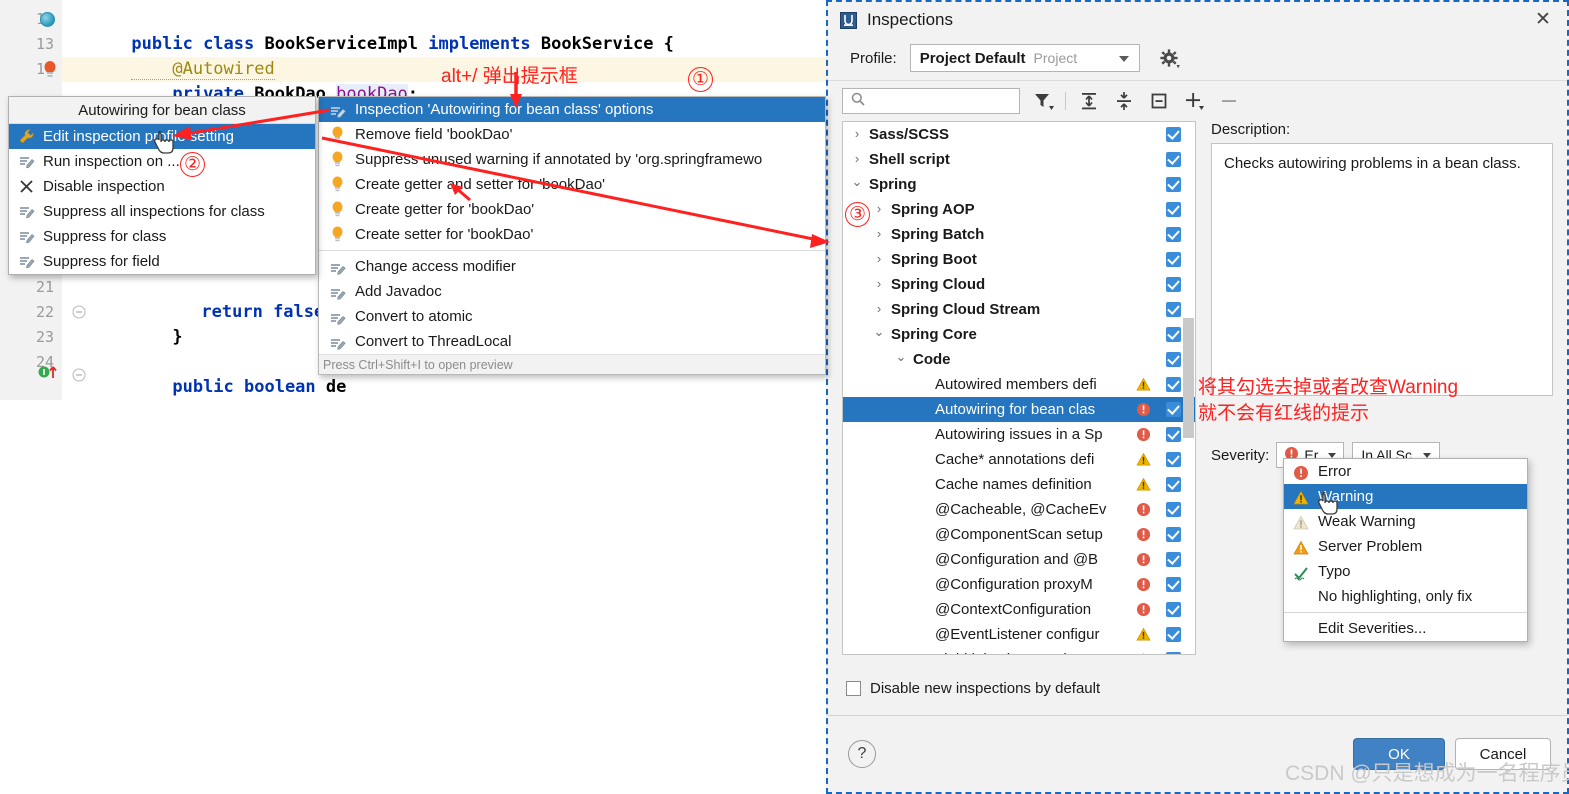 This screenshot has height=794, width=1569. Describe the element at coordinates (1019, 259) in the screenshot. I see `tree-row: › Spring Boot` at that location.